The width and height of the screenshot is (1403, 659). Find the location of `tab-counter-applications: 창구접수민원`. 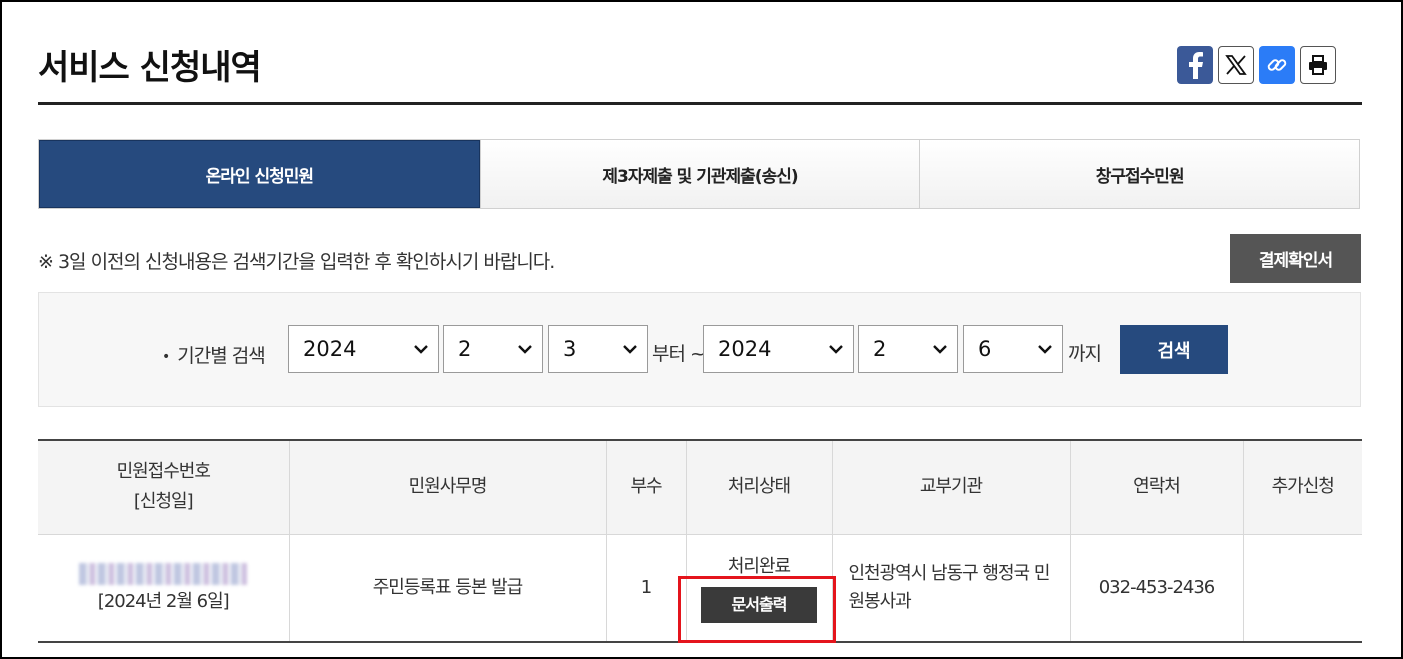

tab-counter-applications: 창구접수민원 is located at coordinates (1139, 174).